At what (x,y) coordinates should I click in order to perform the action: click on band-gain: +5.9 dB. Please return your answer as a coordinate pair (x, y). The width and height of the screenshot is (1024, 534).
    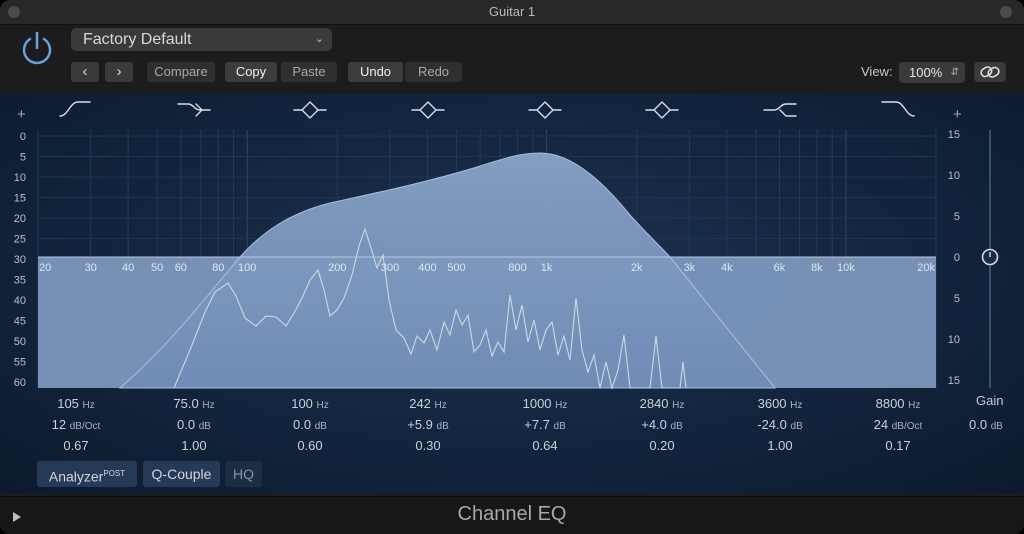
    Looking at the image, I should click on (428, 424).